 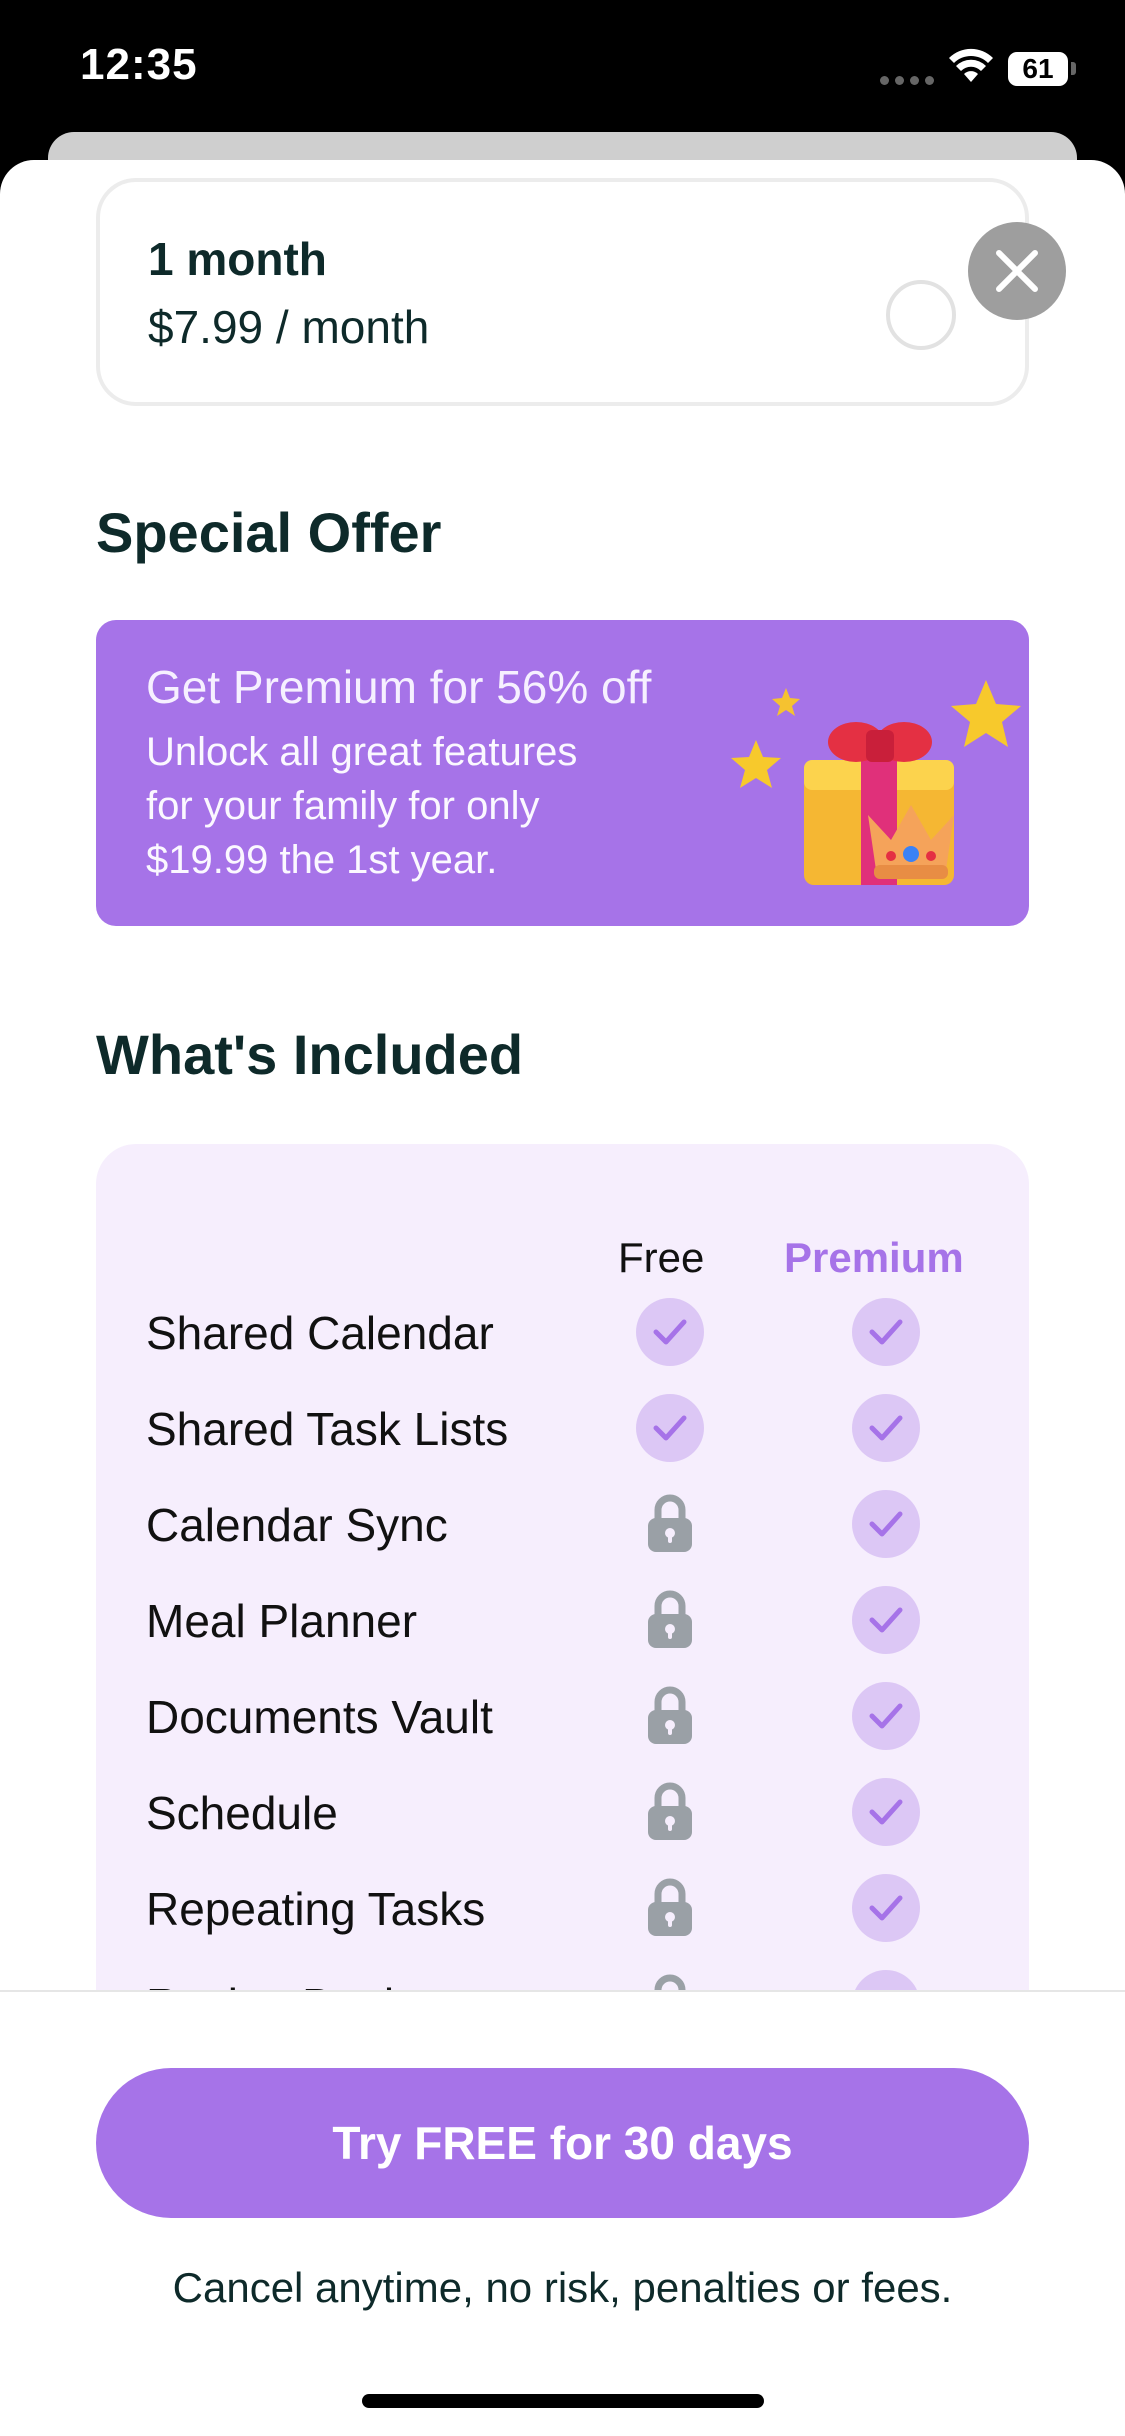 I want to click on home-indicator, so click(x=563, y=2401).